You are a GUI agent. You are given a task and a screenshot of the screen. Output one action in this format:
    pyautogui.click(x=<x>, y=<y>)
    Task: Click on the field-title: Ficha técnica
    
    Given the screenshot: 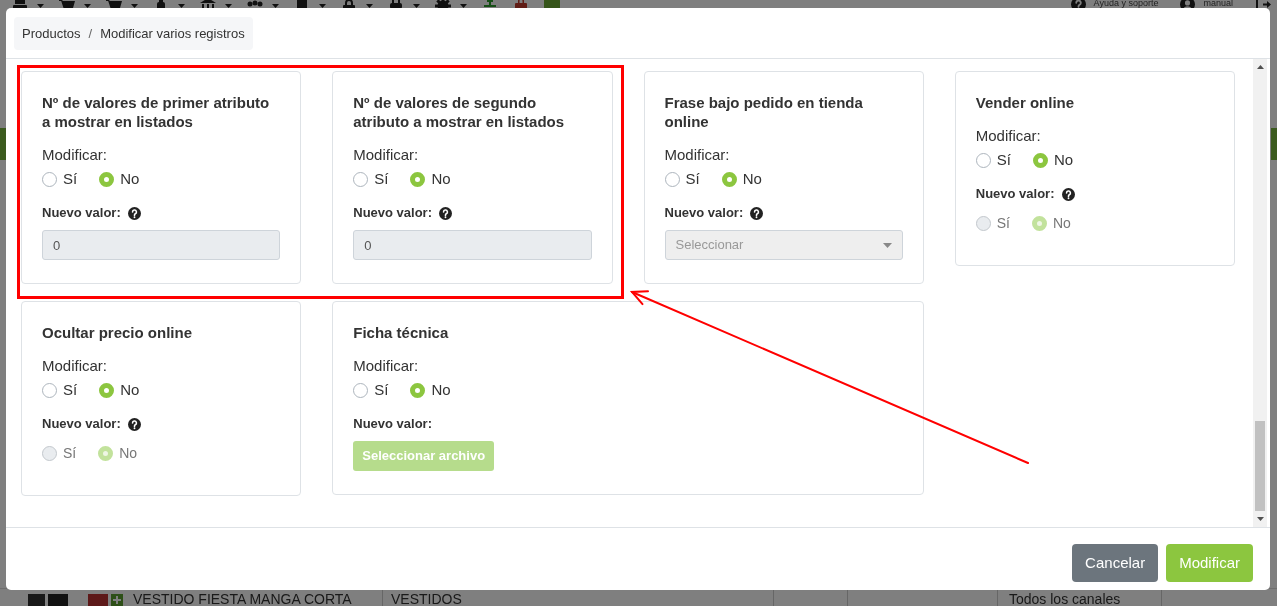 What is the action you would take?
    pyautogui.click(x=401, y=332)
    